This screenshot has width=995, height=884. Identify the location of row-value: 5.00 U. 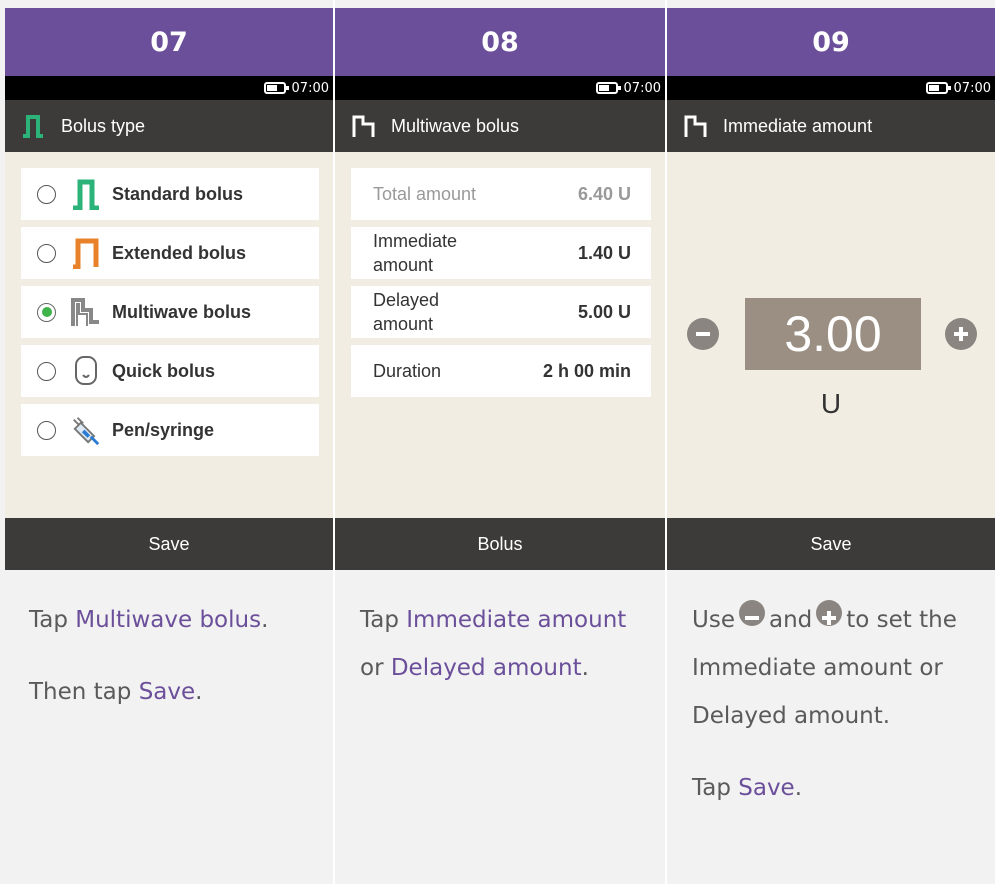
(604, 311).